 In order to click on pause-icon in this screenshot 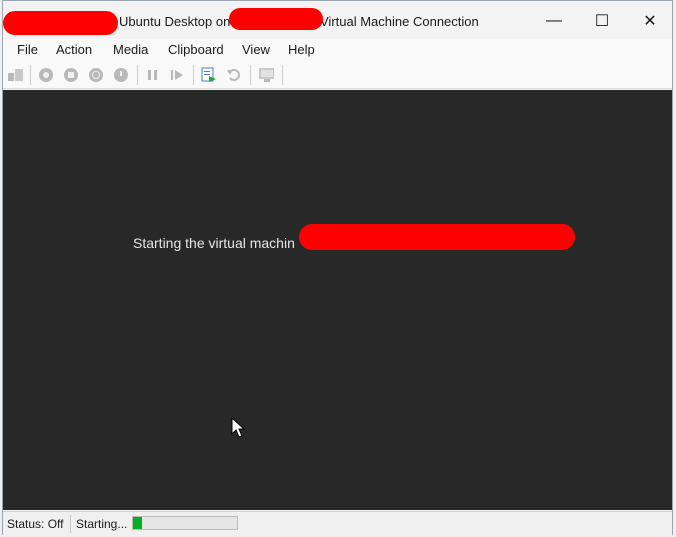, I will do `click(153, 75)`.